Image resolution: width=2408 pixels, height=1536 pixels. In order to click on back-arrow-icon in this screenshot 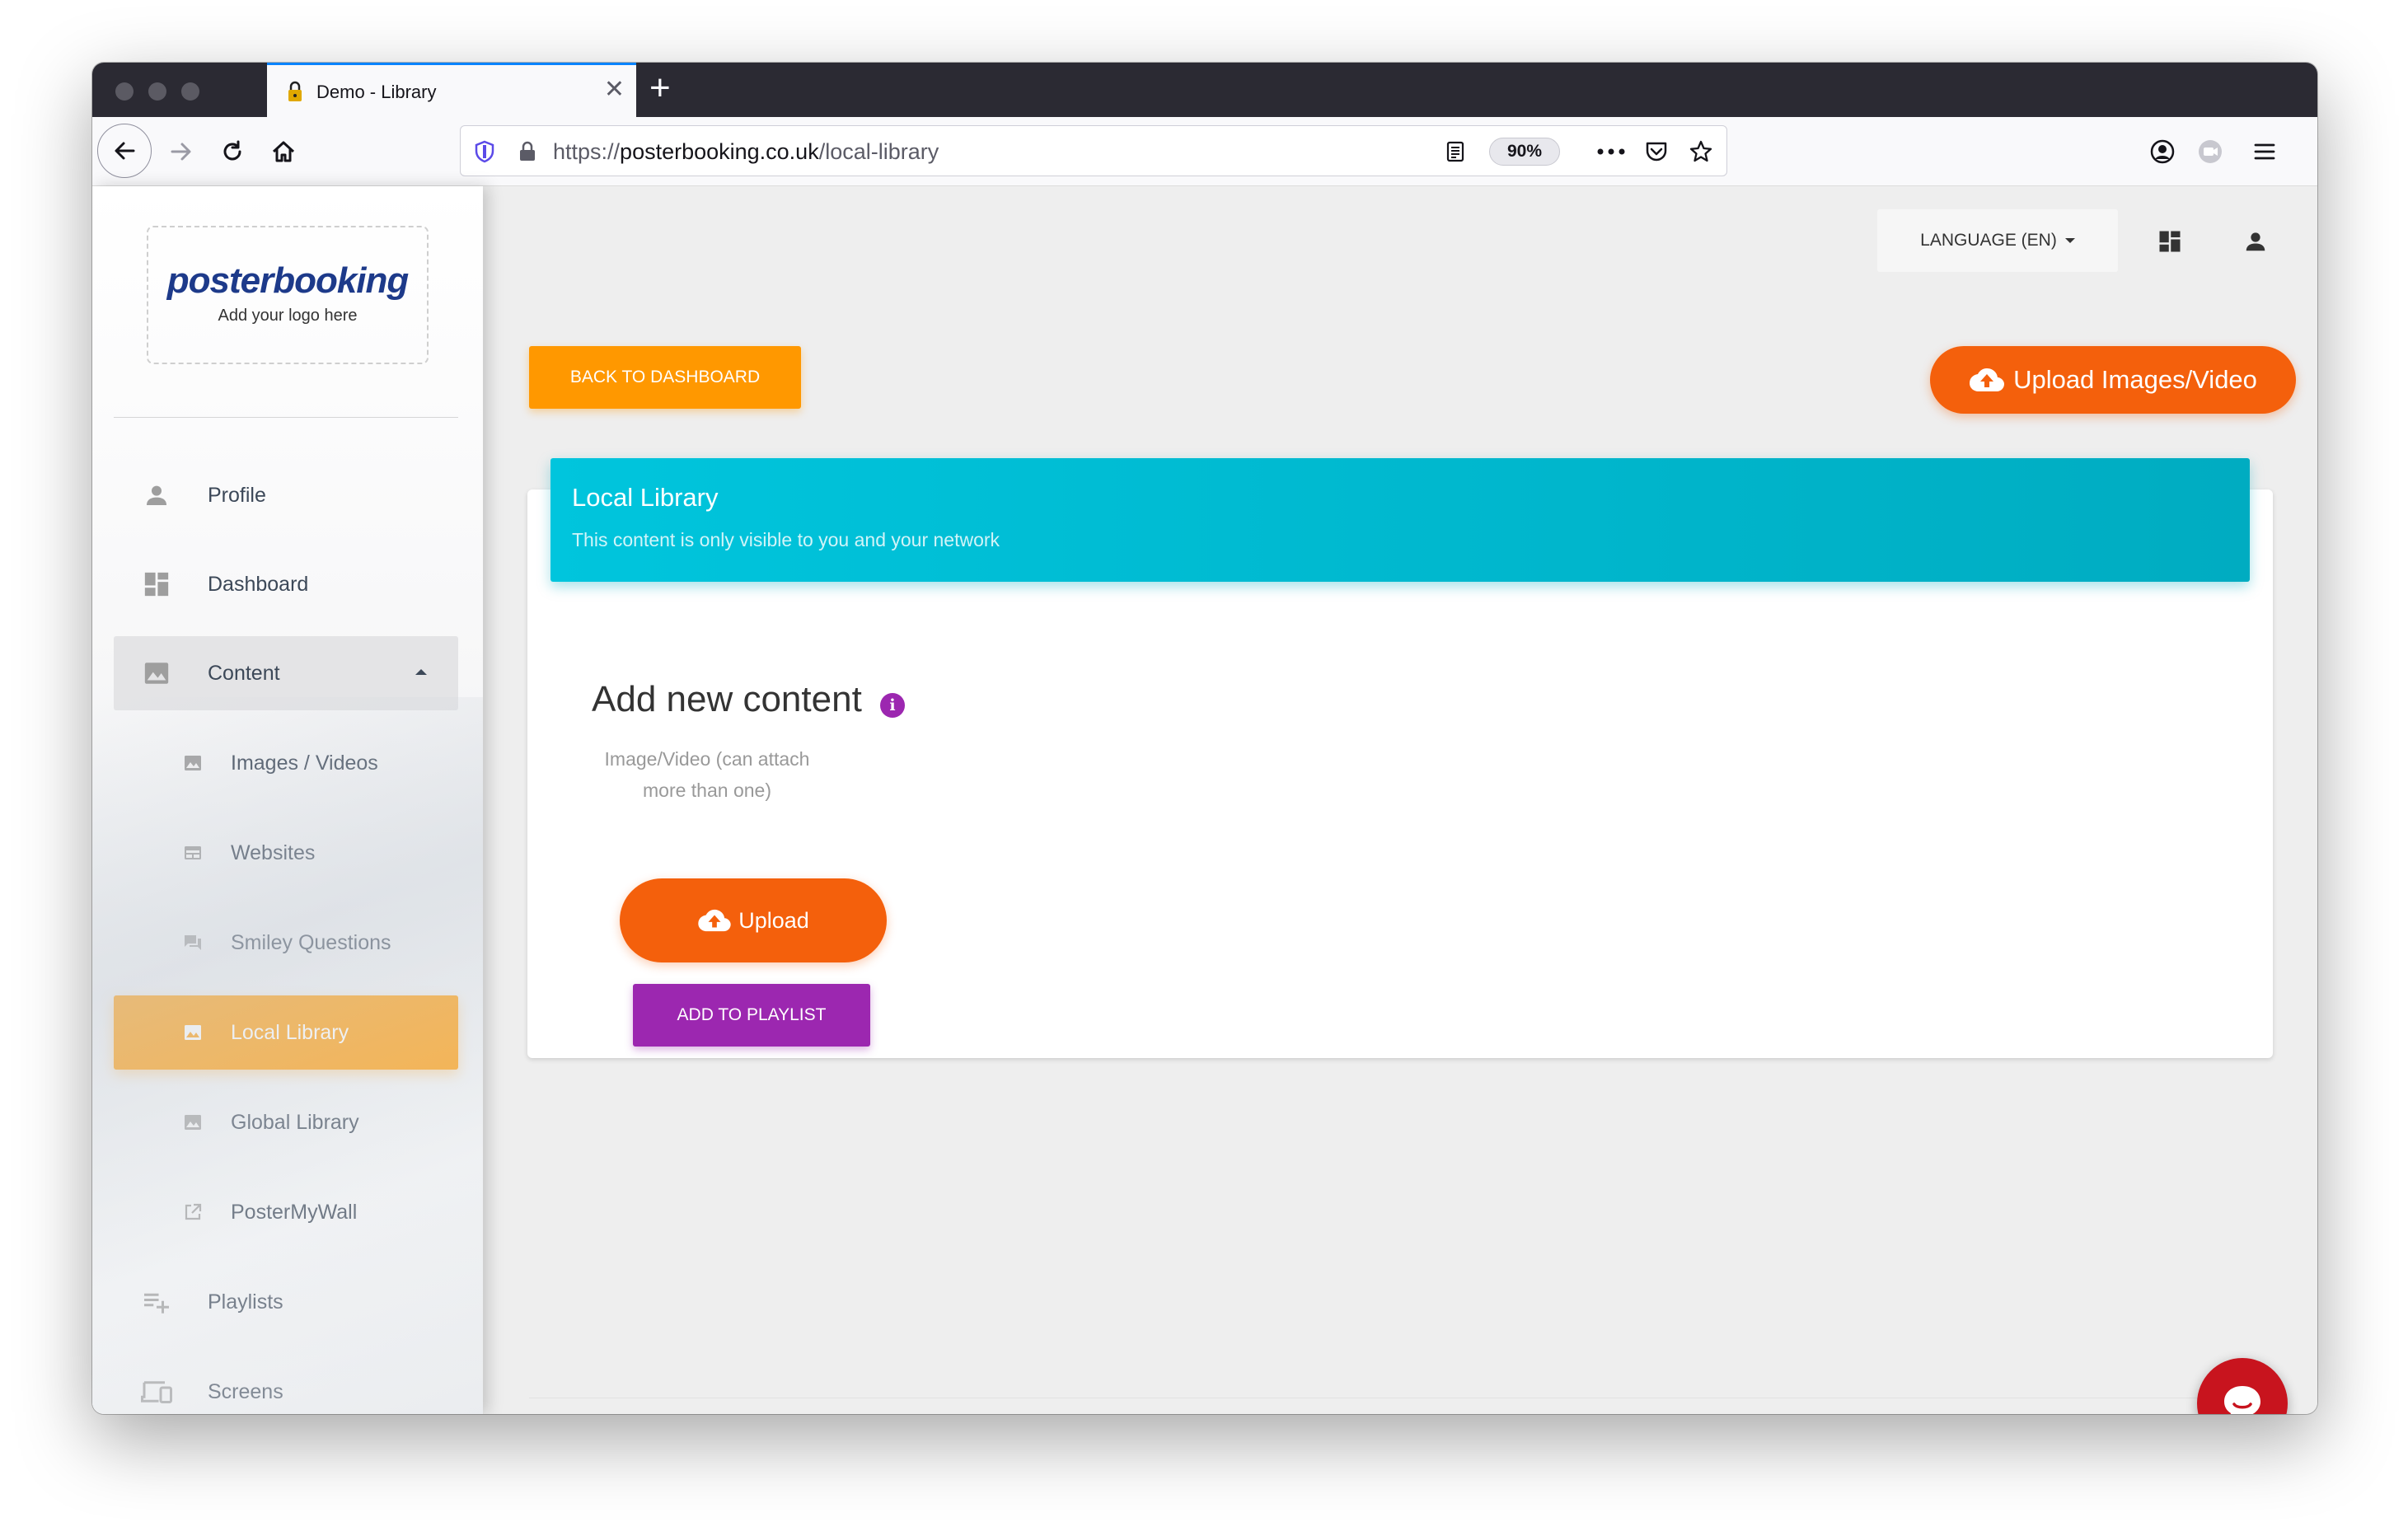, I will do `click(125, 151)`.